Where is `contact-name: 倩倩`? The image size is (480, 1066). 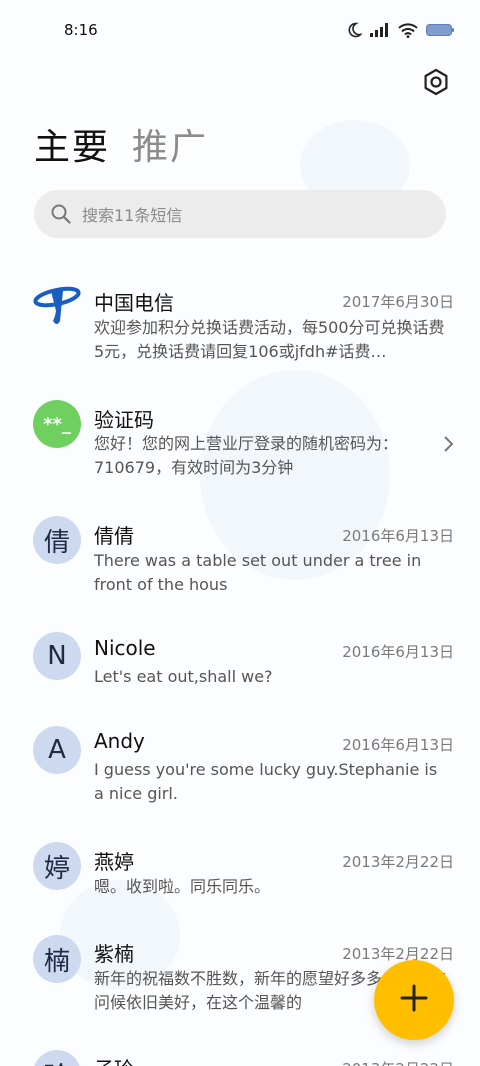 contact-name: 倩倩 is located at coordinates (114, 536).